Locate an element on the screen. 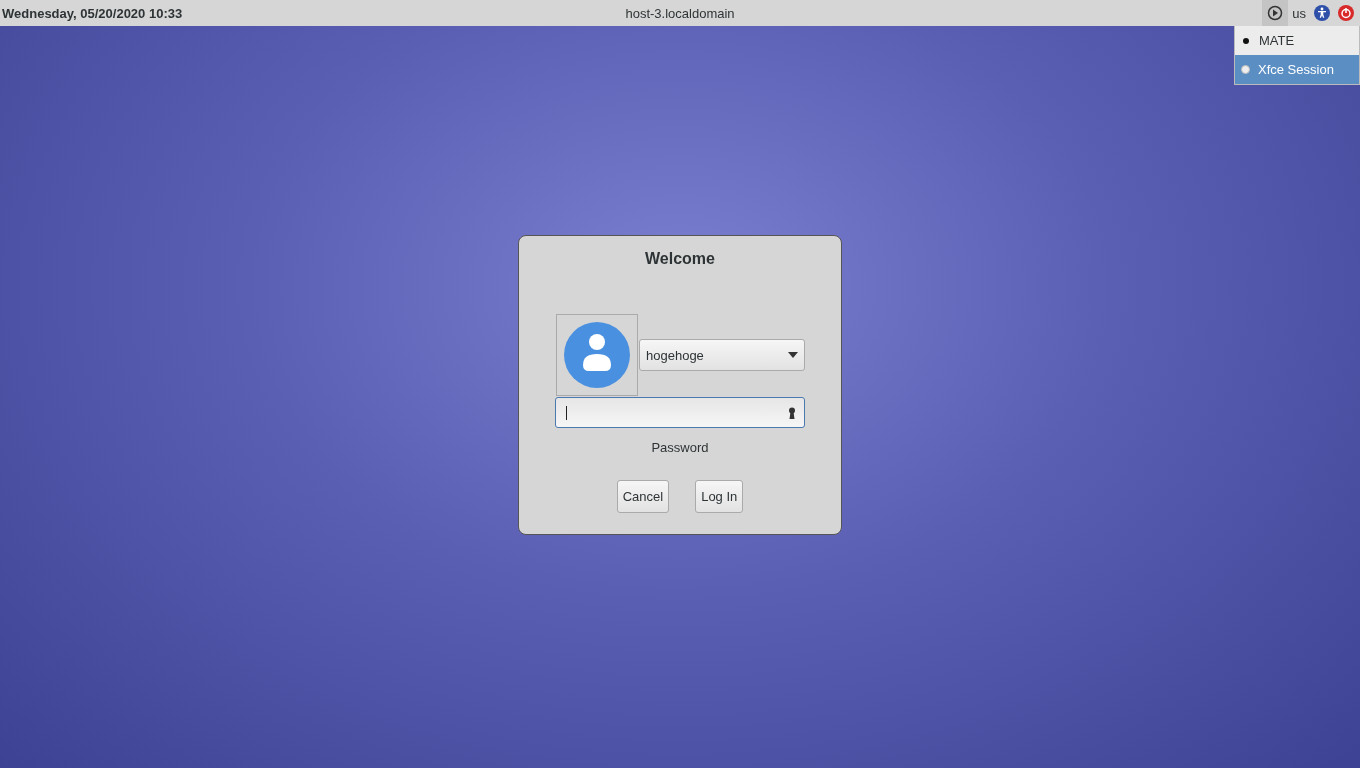 This screenshot has width=1360, height=768. accessibility-icon is located at coordinates (1322, 13).